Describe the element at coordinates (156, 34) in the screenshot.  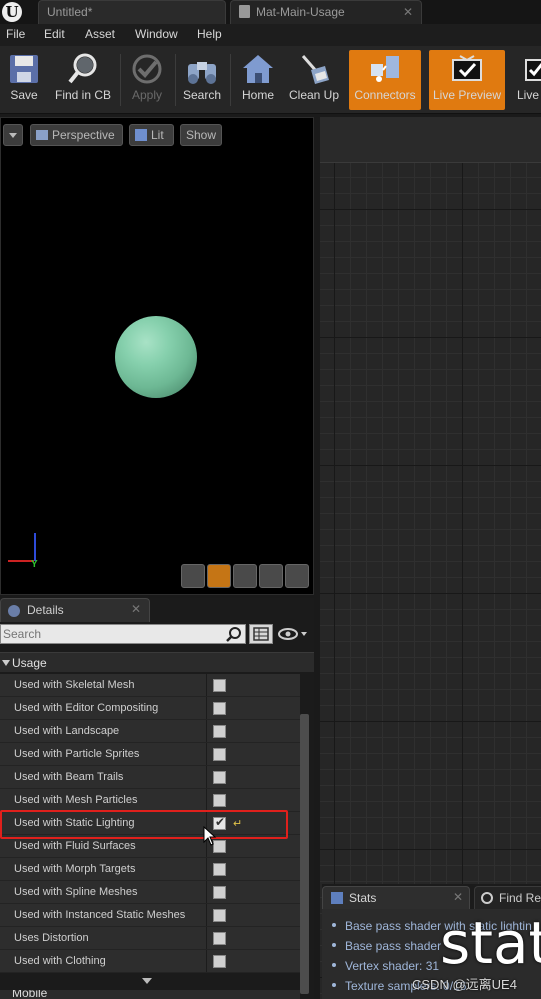
I see `menu-window: Window` at that location.